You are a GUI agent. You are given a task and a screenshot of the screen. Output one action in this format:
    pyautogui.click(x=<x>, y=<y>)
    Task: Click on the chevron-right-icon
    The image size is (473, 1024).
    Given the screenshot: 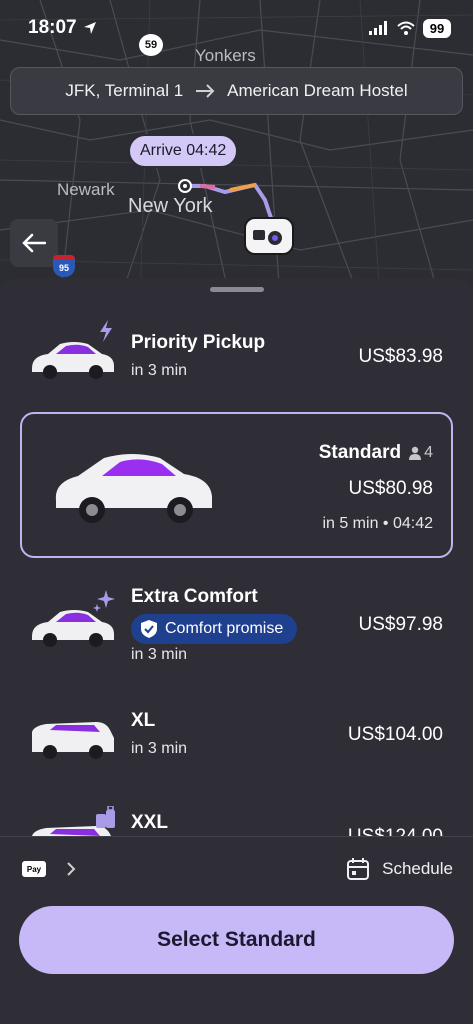 What is the action you would take?
    pyautogui.click(x=71, y=869)
    